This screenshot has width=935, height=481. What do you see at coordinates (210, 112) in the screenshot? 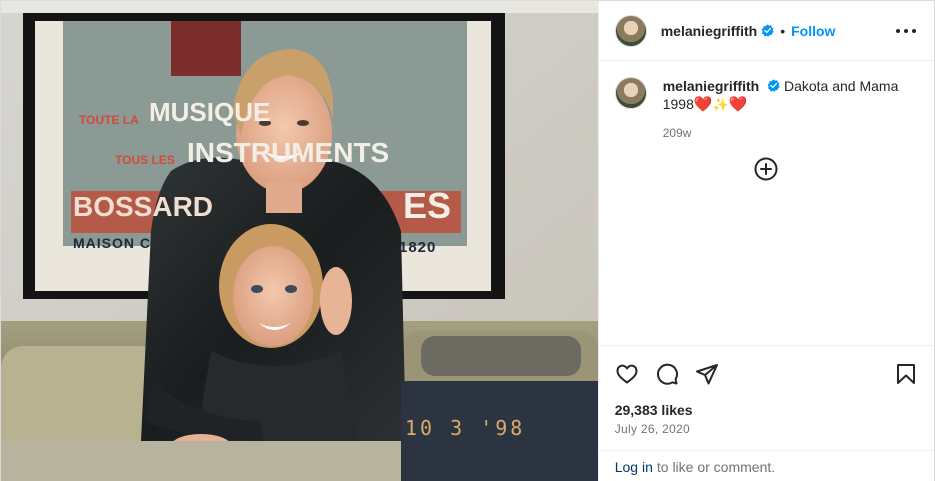
I see `poster-text-2: MUSIQUE` at bounding box center [210, 112].